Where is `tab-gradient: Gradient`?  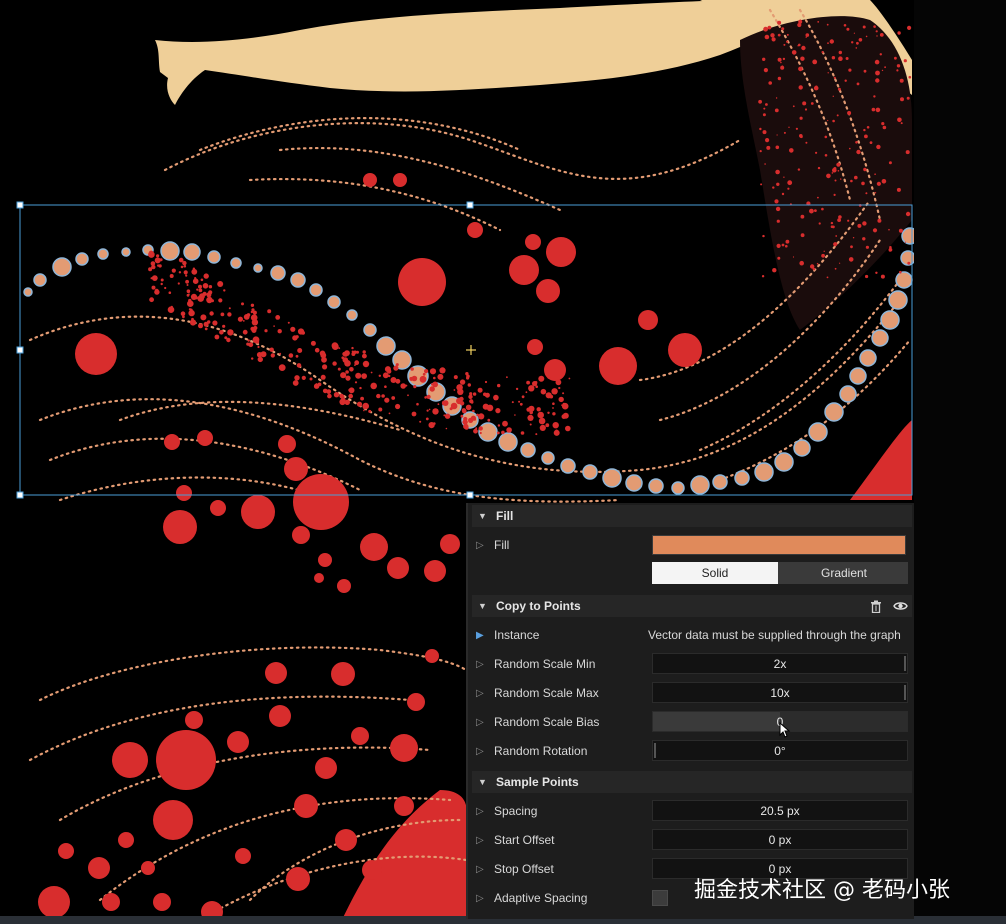 tab-gradient: Gradient is located at coordinates (844, 573).